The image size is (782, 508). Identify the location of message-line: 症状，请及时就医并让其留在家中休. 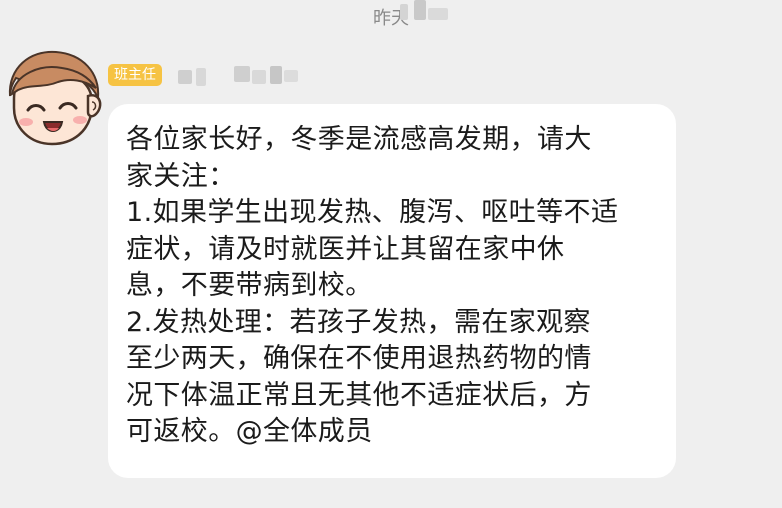
(345, 249).